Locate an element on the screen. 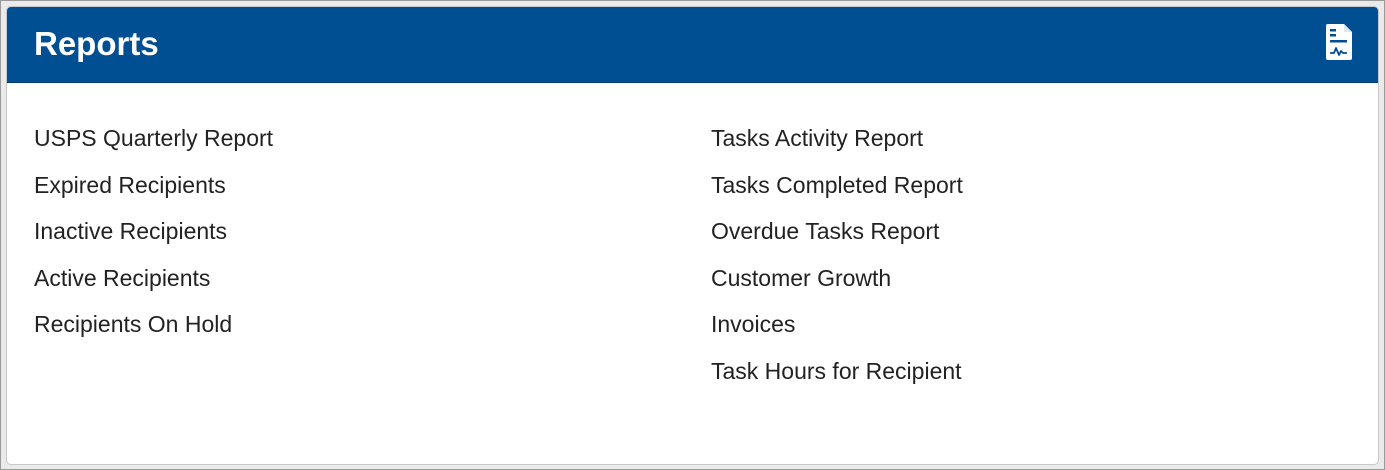 Image resolution: width=1385 pixels, height=470 pixels. report-link-usps-quarterly: USPS Quarterly Report is located at coordinates (153, 138).